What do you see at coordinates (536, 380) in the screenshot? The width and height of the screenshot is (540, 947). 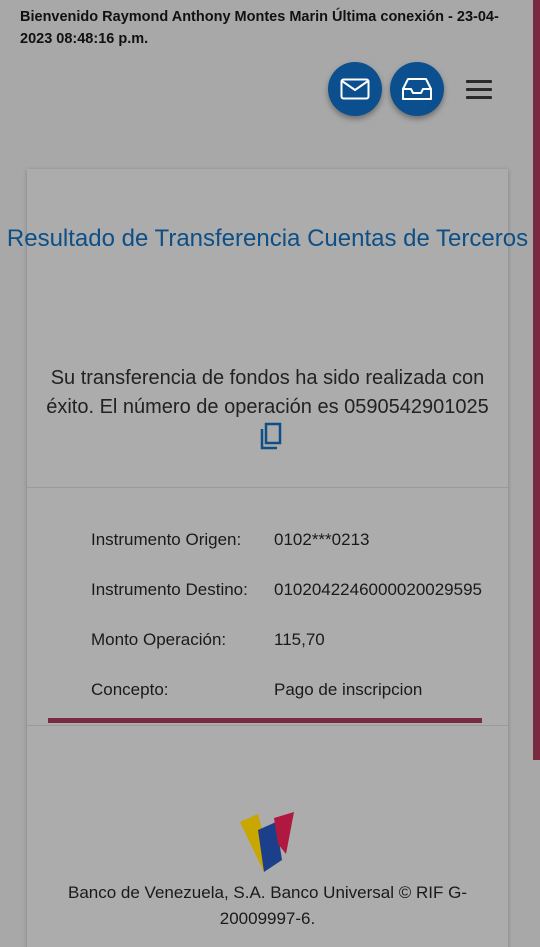 I see `right-edge-bar` at bounding box center [536, 380].